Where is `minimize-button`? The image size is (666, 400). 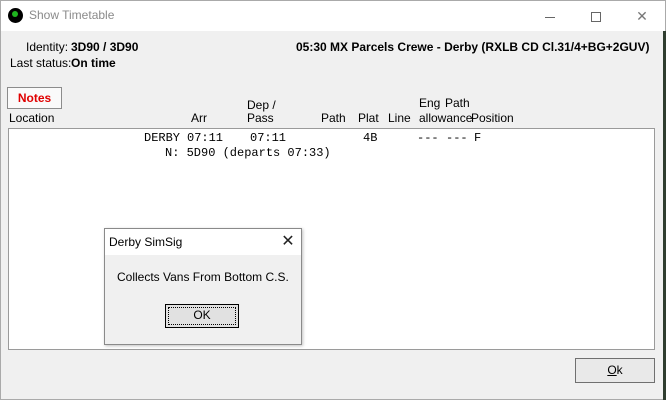
minimize-button is located at coordinates (550, 16).